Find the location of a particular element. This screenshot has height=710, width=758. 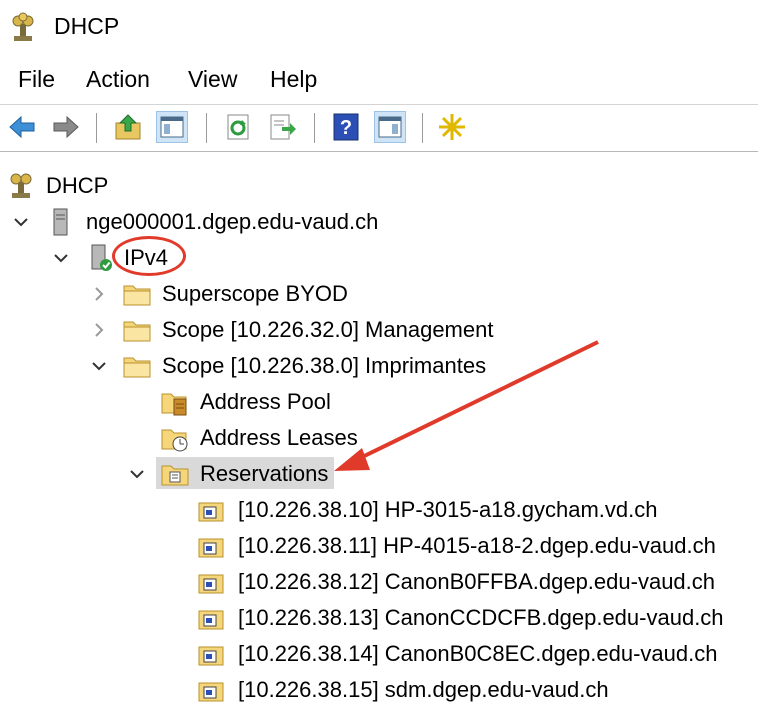

show-hide-tree-icon is located at coordinates (172, 127).